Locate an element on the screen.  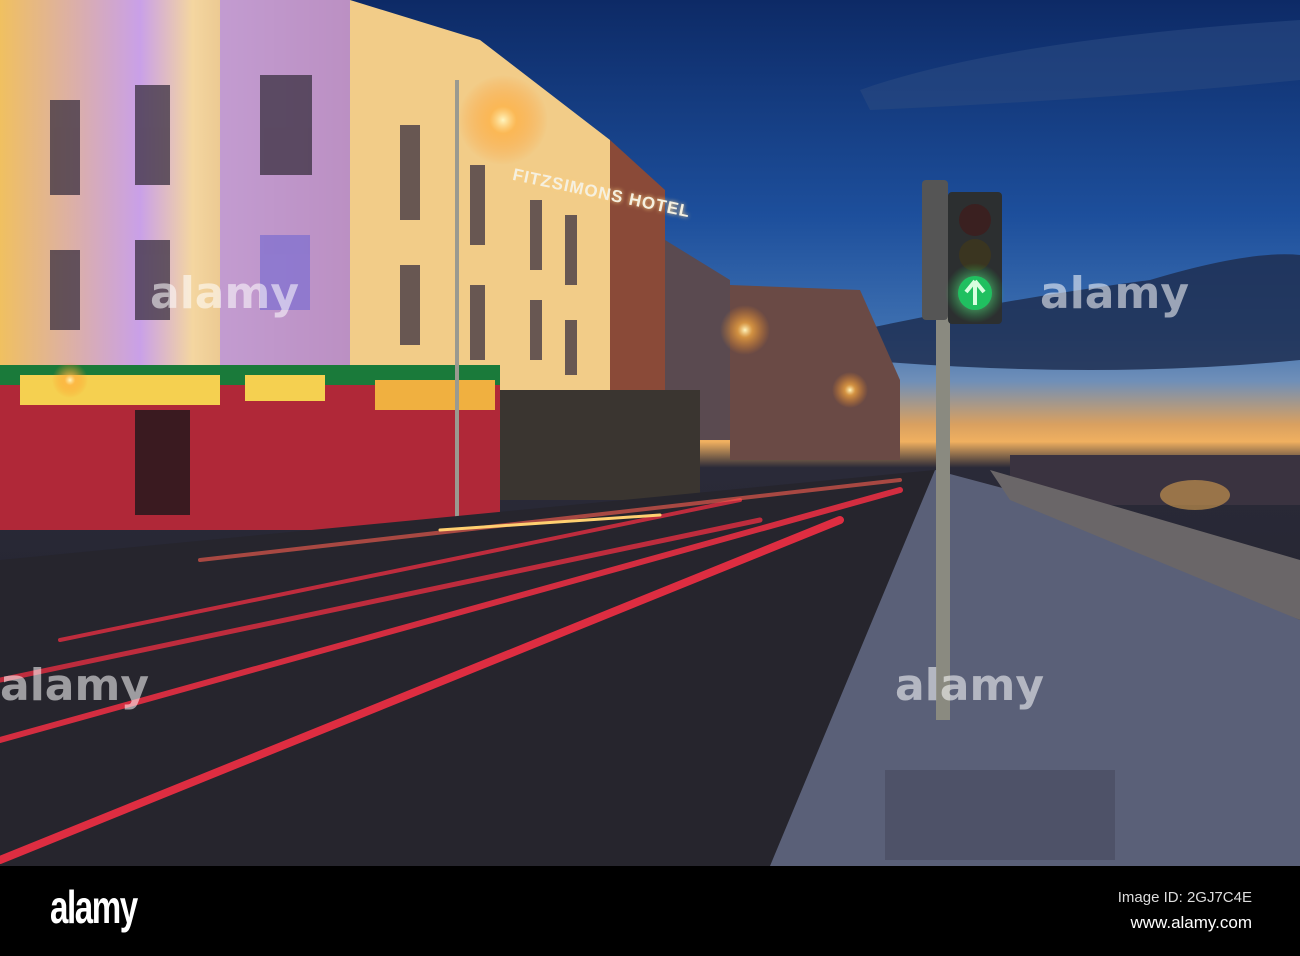
alamy-logo: alamy is located at coordinates (94, 907).